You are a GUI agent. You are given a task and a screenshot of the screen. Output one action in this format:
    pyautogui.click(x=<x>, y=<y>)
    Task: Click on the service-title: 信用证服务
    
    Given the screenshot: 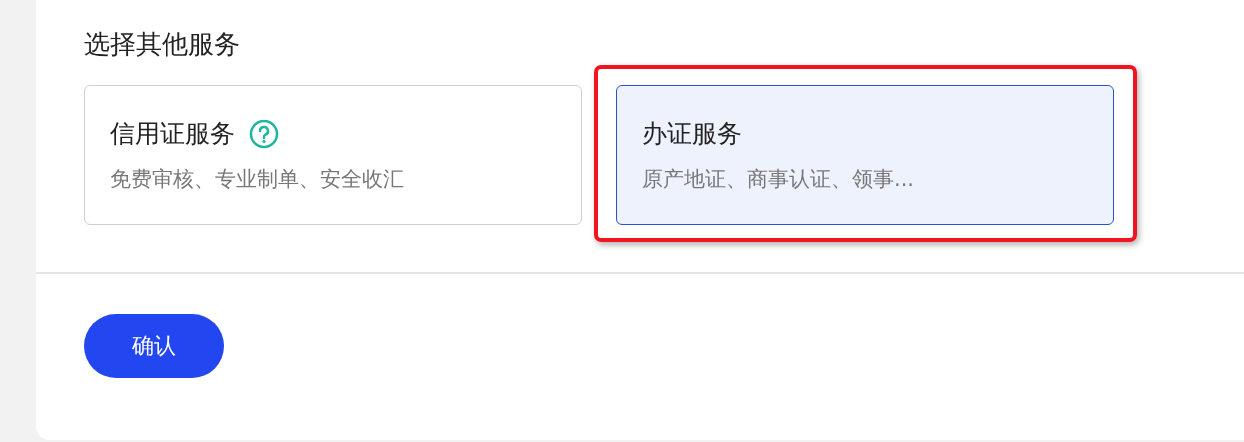 What is the action you would take?
    pyautogui.click(x=172, y=134)
    